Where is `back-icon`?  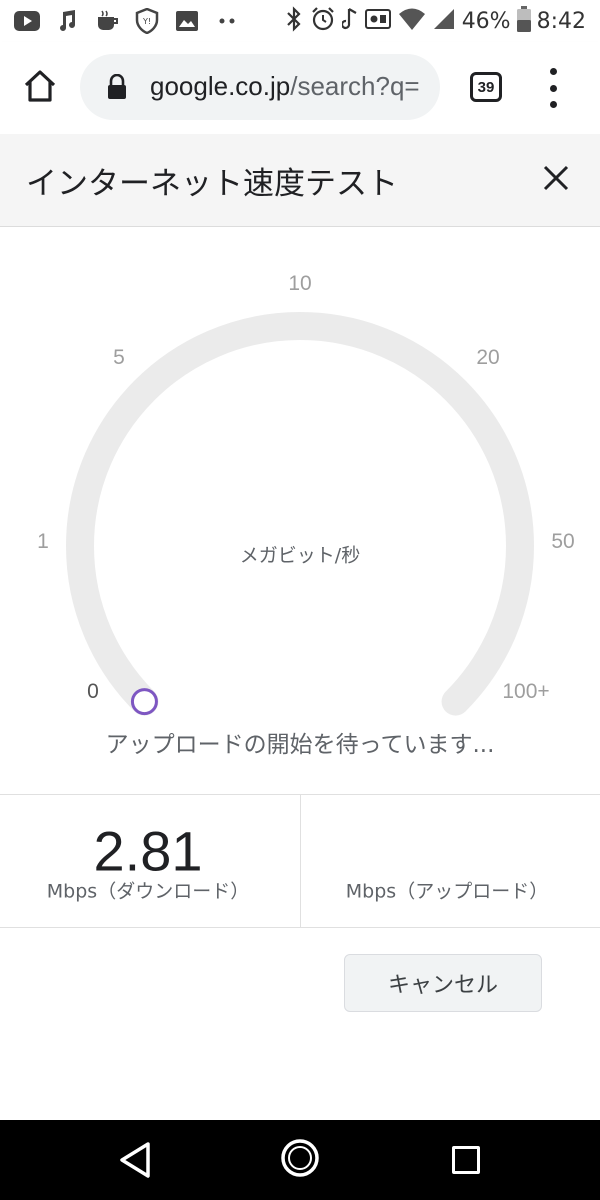
back-icon is located at coordinates (135, 1160).